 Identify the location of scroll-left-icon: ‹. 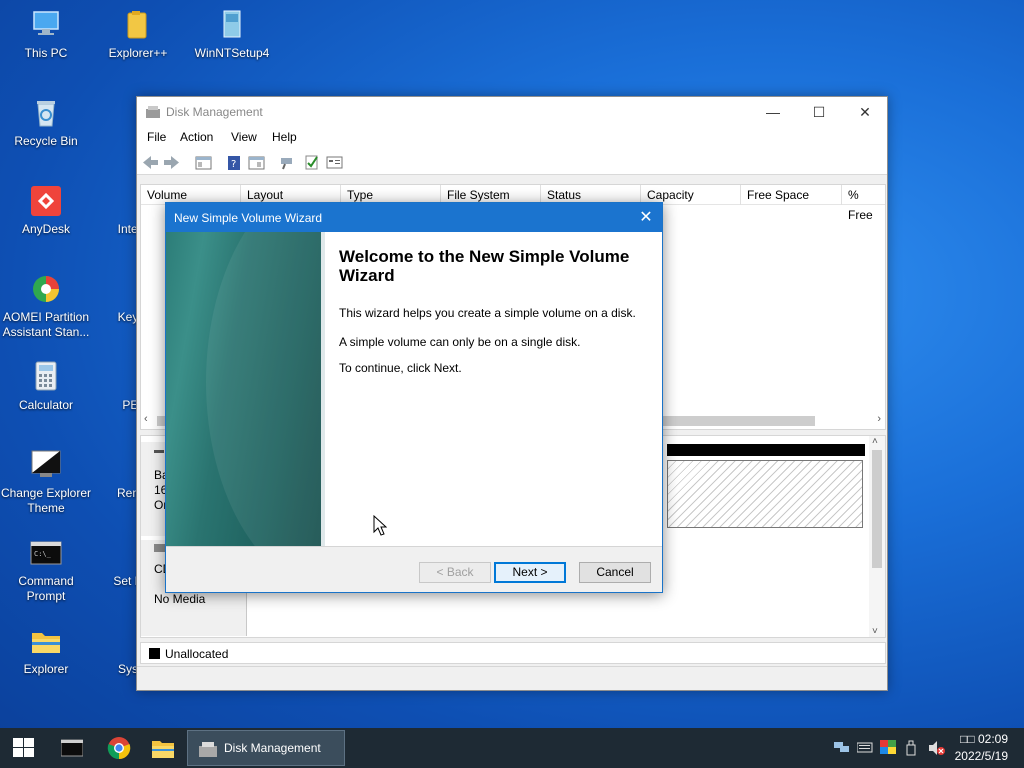
(146, 419).